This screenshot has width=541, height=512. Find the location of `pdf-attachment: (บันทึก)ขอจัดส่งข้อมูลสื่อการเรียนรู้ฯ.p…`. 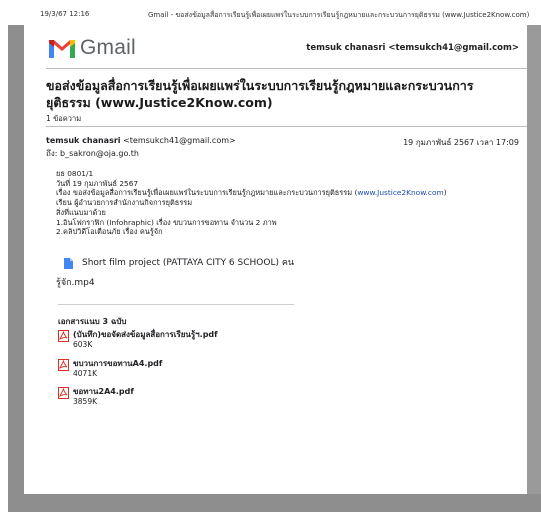

pdf-attachment: (บันทึก)ขอจัดส่งข้อมูลสื่อการเรียนรู้ฯ.p… is located at coordinates (138, 339).